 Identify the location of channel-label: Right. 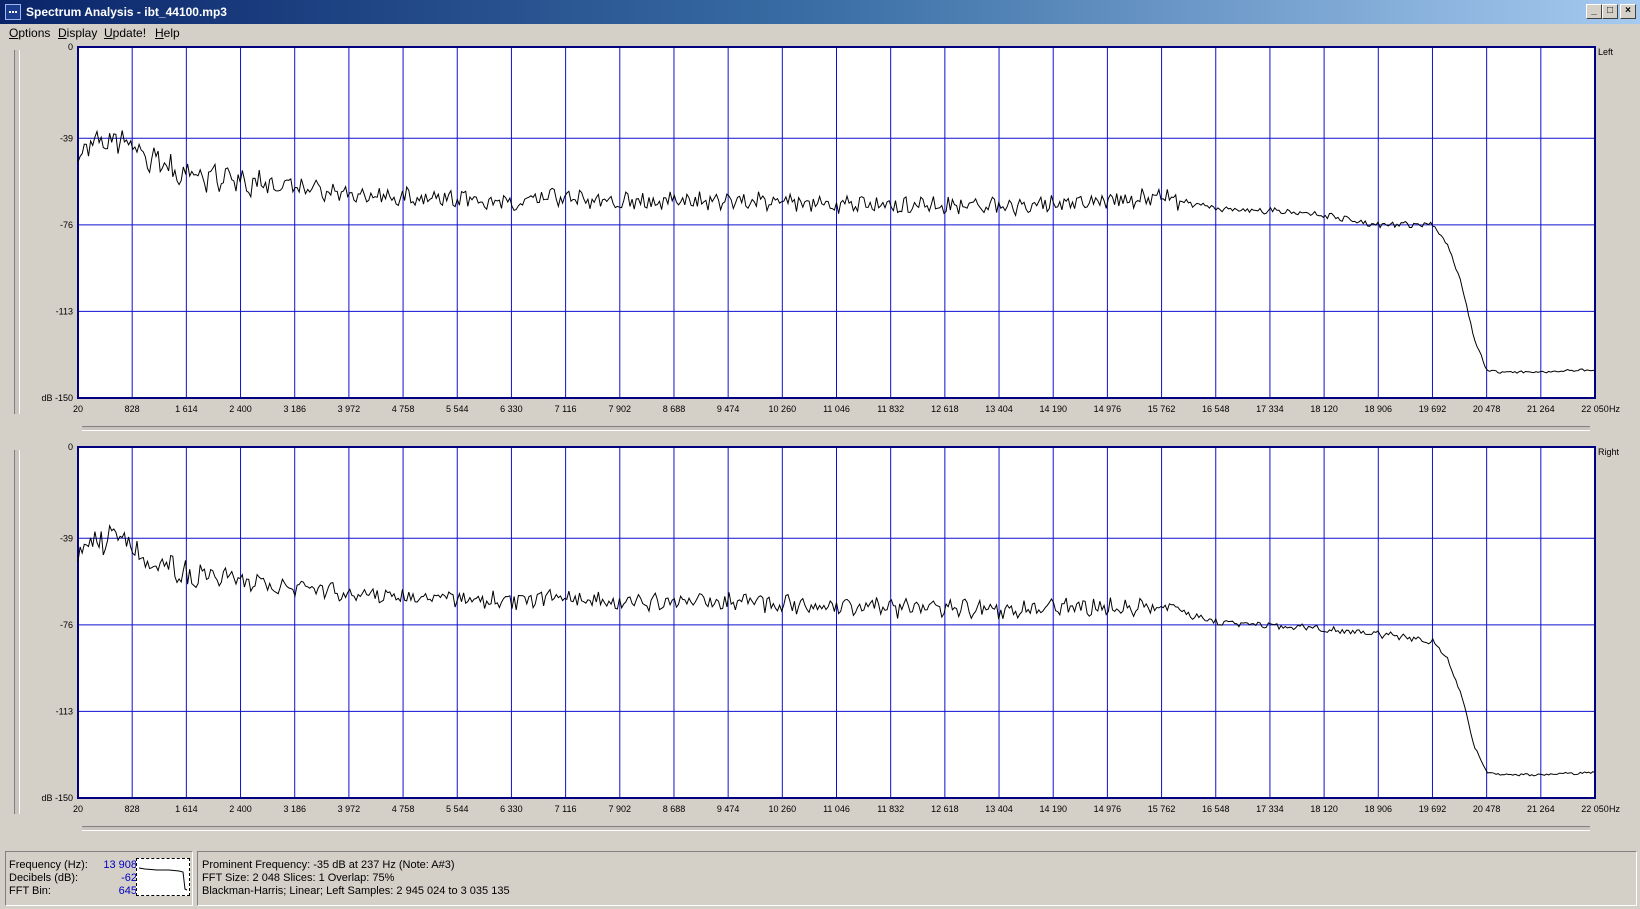
(1609, 452).